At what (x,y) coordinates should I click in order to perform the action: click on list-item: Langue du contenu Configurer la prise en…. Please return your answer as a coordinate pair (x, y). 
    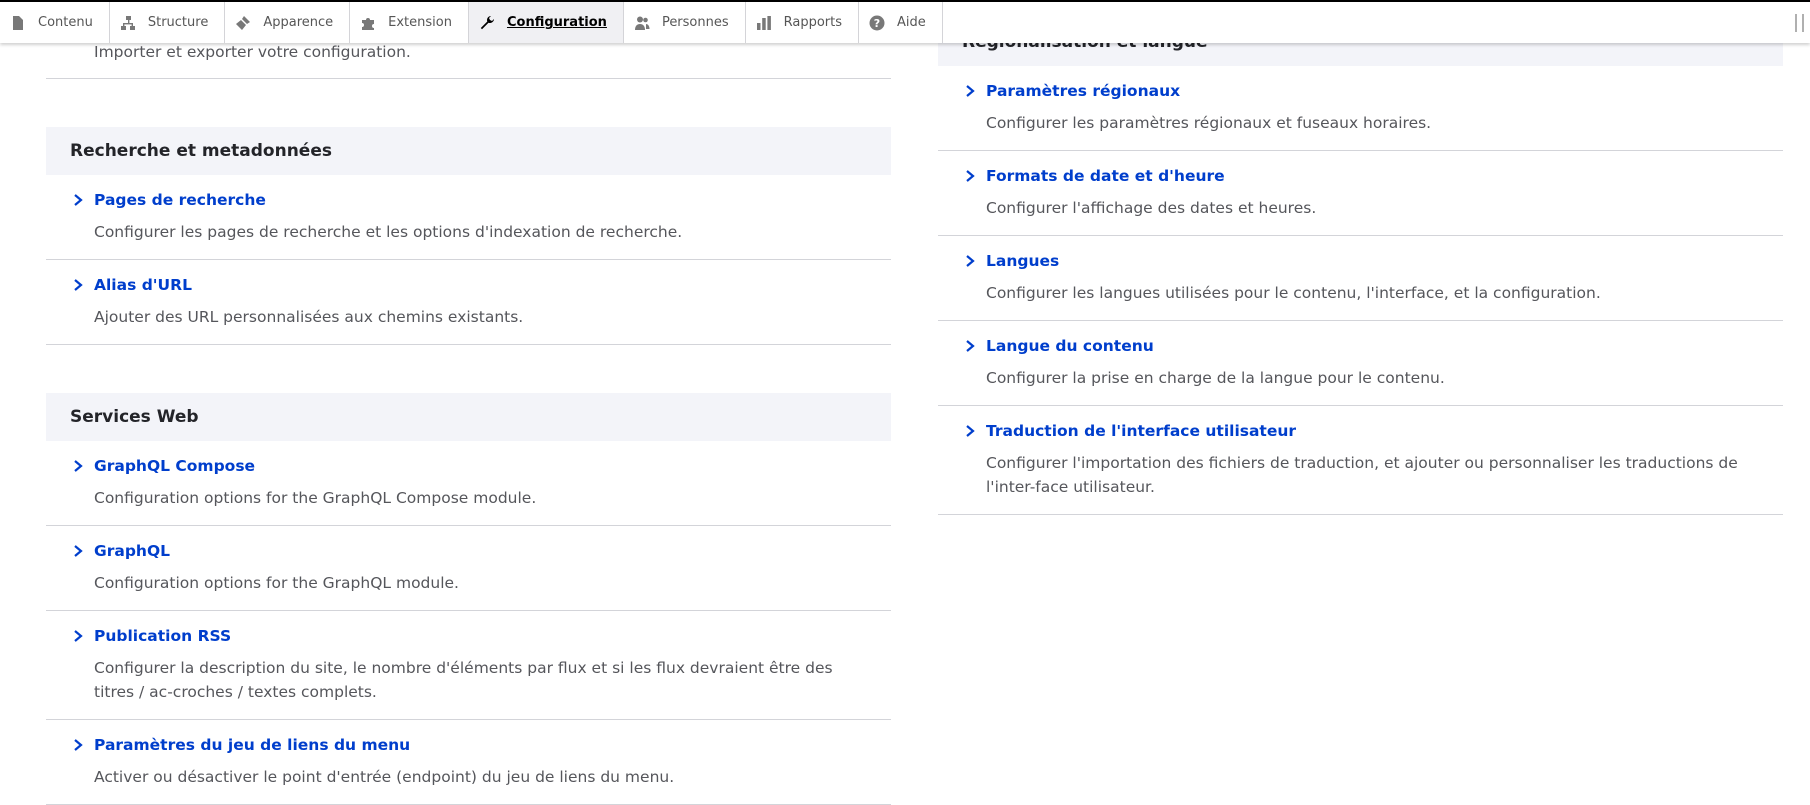
    Looking at the image, I should click on (1360, 363).